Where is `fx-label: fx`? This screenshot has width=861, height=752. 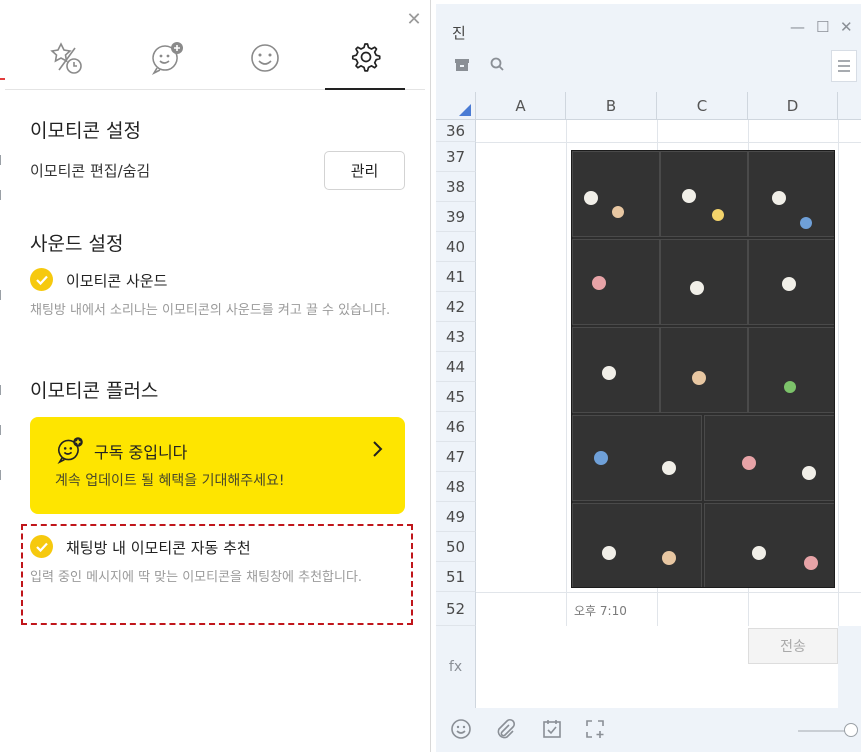
fx-label: fx is located at coordinates (456, 667).